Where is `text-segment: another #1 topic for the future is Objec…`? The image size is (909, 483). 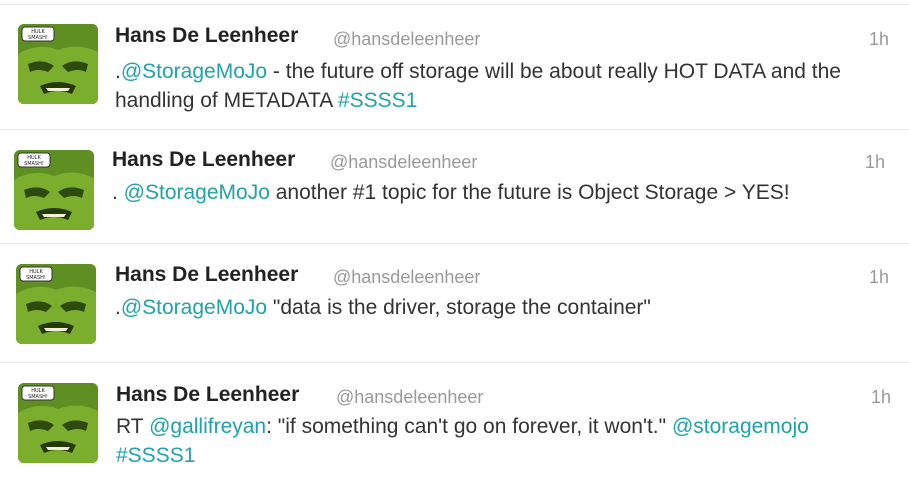 text-segment: another #1 topic for the future is Objec… is located at coordinates (529, 192).